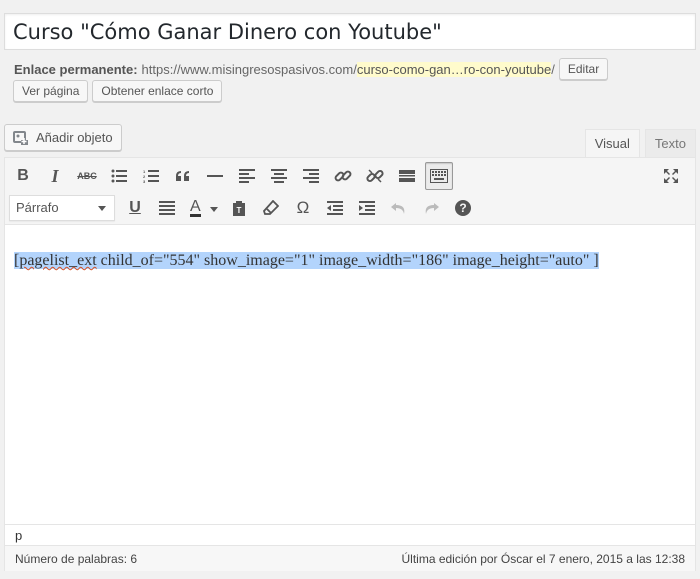 The width and height of the screenshot is (700, 579). What do you see at coordinates (407, 176) in the screenshot?
I see `read-more-icon` at bounding box center [407, 176].